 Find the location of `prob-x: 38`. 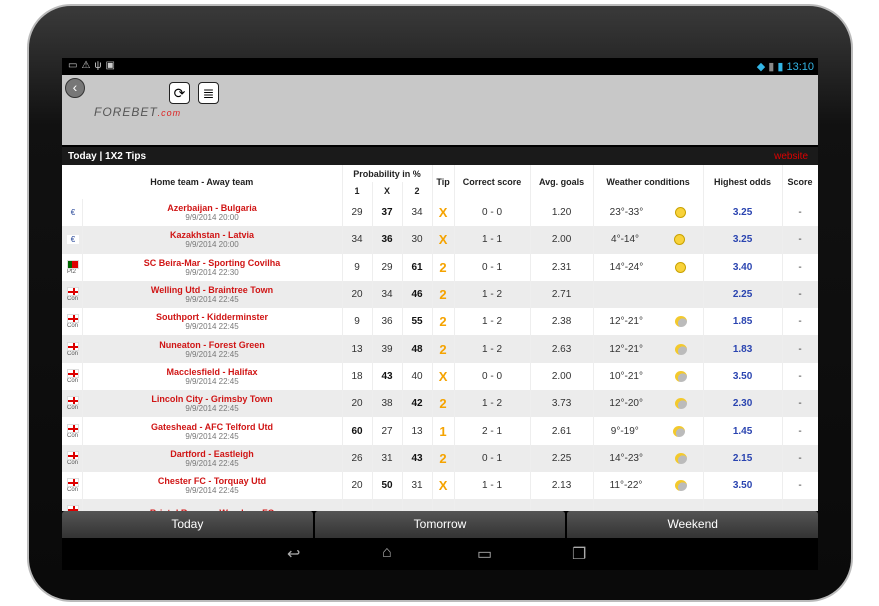

prob-x: 38 is located at coordinates (387, 404).